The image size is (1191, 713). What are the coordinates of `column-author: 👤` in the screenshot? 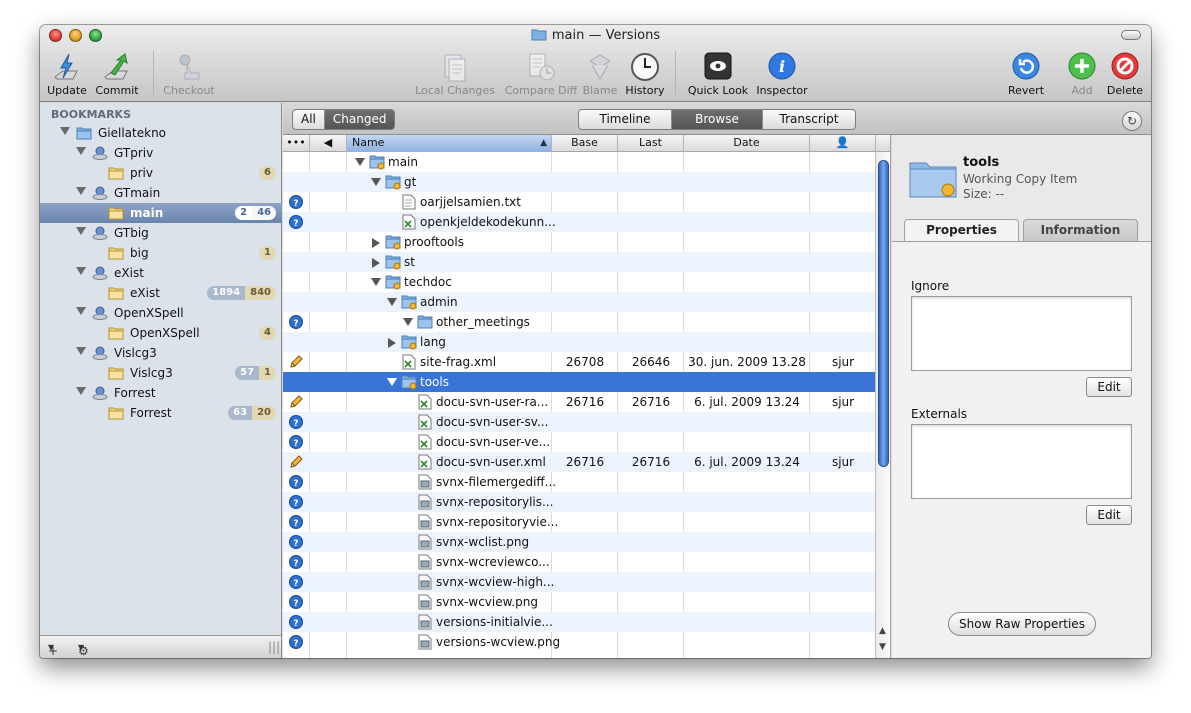 It's located at (843, 143).